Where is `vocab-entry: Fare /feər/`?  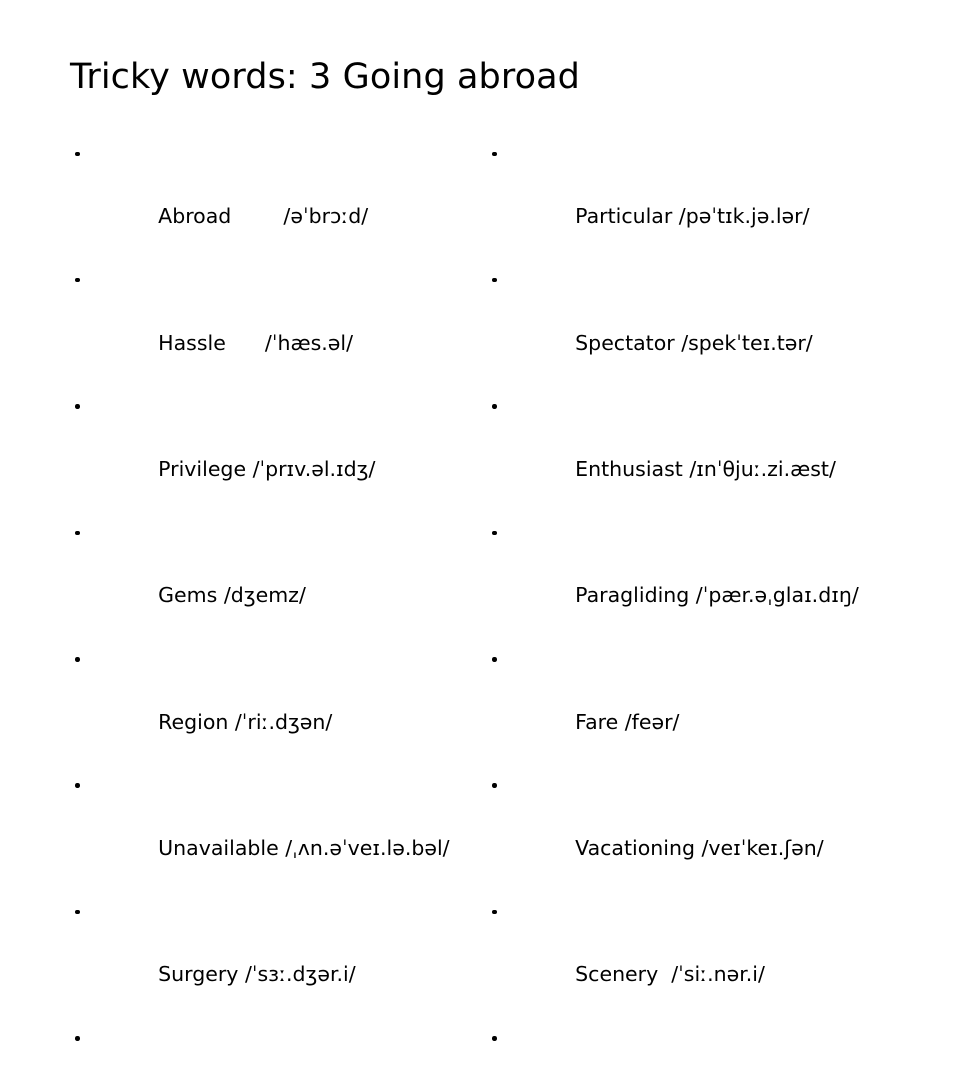 vocab-entry: Fare /feər/ is located at coordinates (627, 721).